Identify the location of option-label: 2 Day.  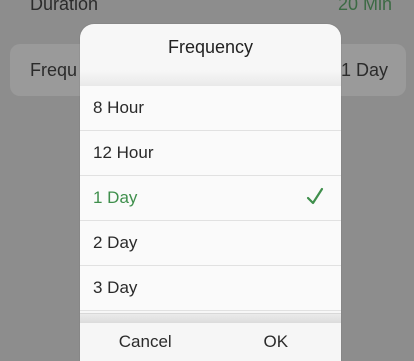
(115, 242).